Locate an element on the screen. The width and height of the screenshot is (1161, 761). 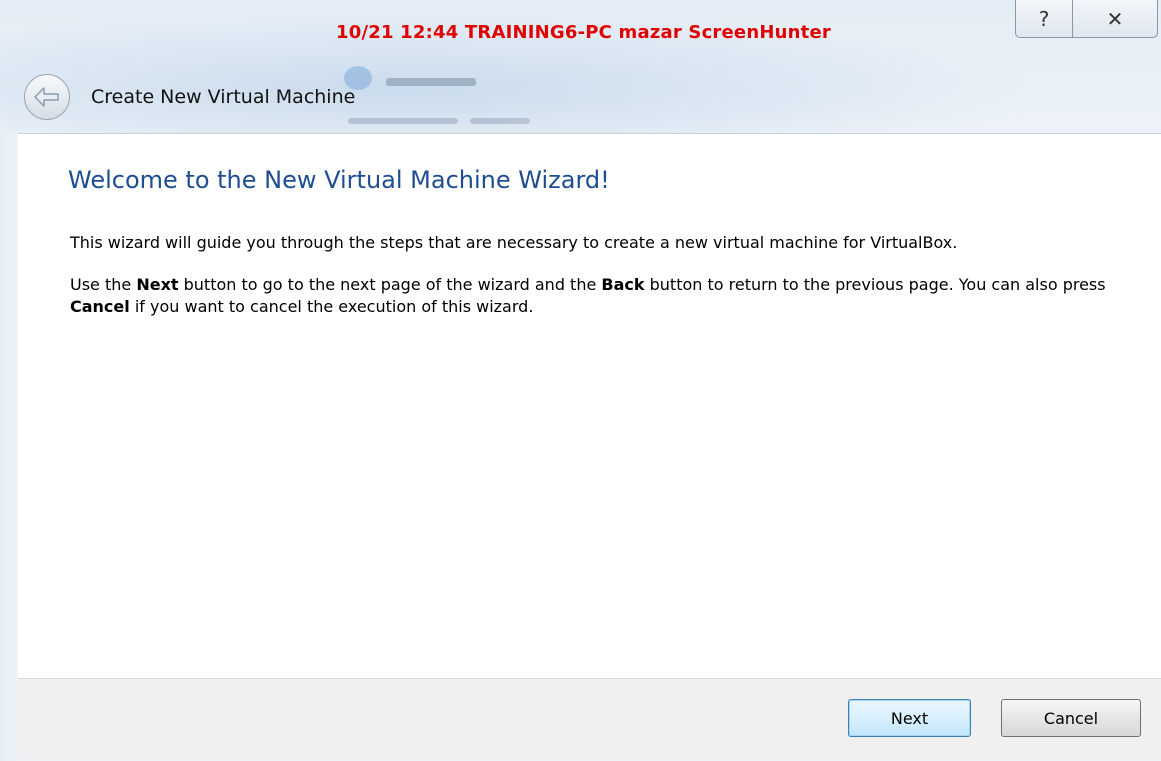
back-button is located at coordinates (47, 97).